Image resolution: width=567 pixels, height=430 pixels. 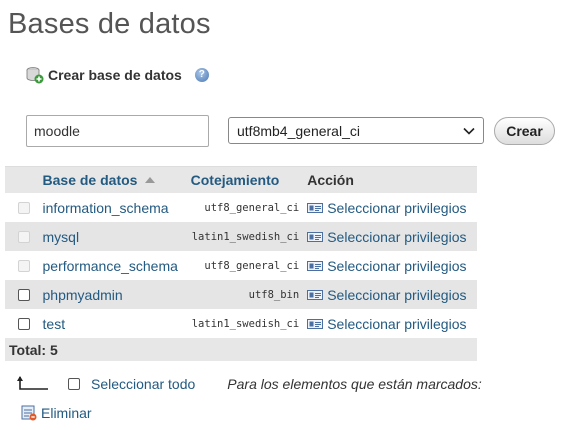 I want to click on database-add-icon, so click(x=35, y=75).